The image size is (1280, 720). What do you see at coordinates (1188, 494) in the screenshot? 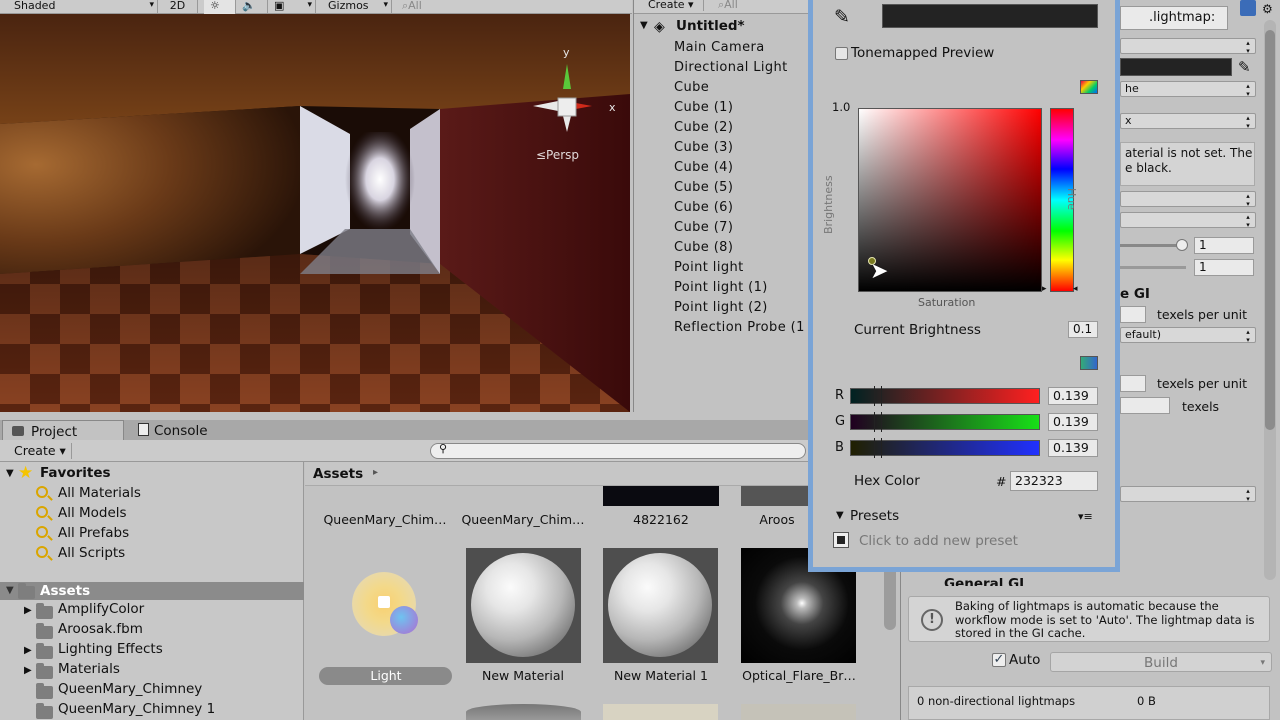
I see `lightmap-size-dropdown` at bounding box center [1188, 494].